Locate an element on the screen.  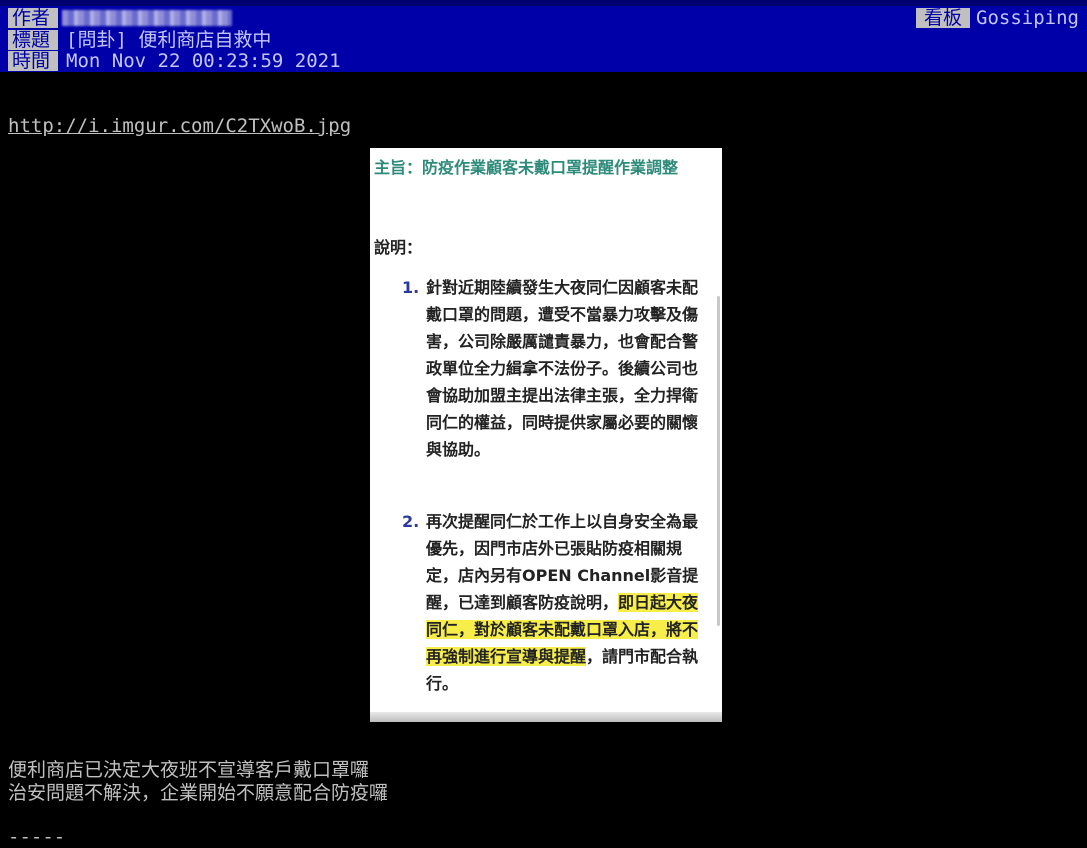
board-label: 看板 is located at coordinates (943, 18).